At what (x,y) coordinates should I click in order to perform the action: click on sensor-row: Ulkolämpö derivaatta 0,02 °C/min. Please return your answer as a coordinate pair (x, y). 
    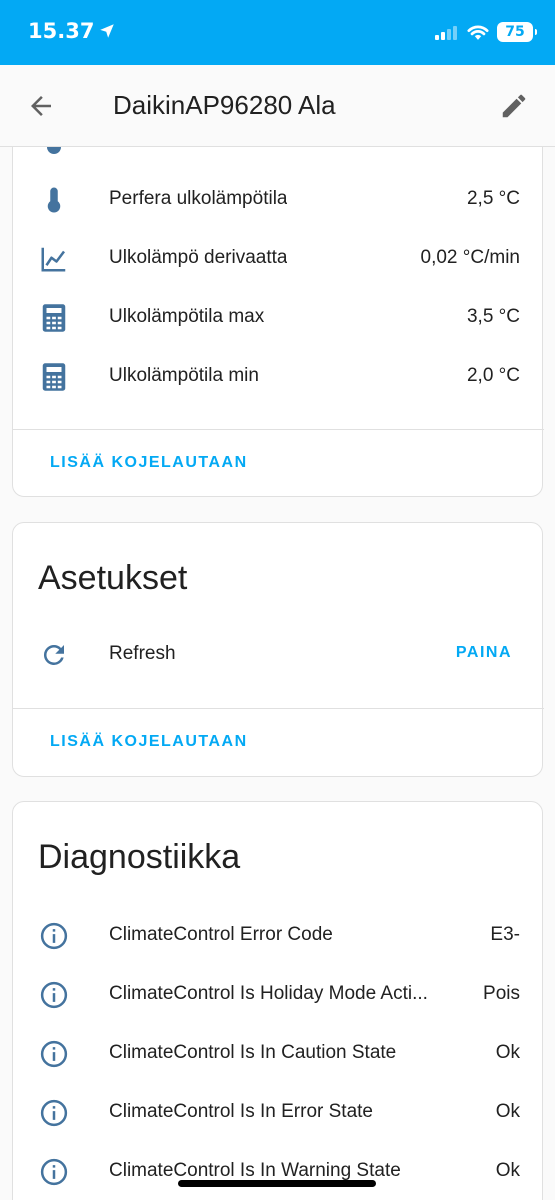
    Looking at the image, I should click on (278, 257).